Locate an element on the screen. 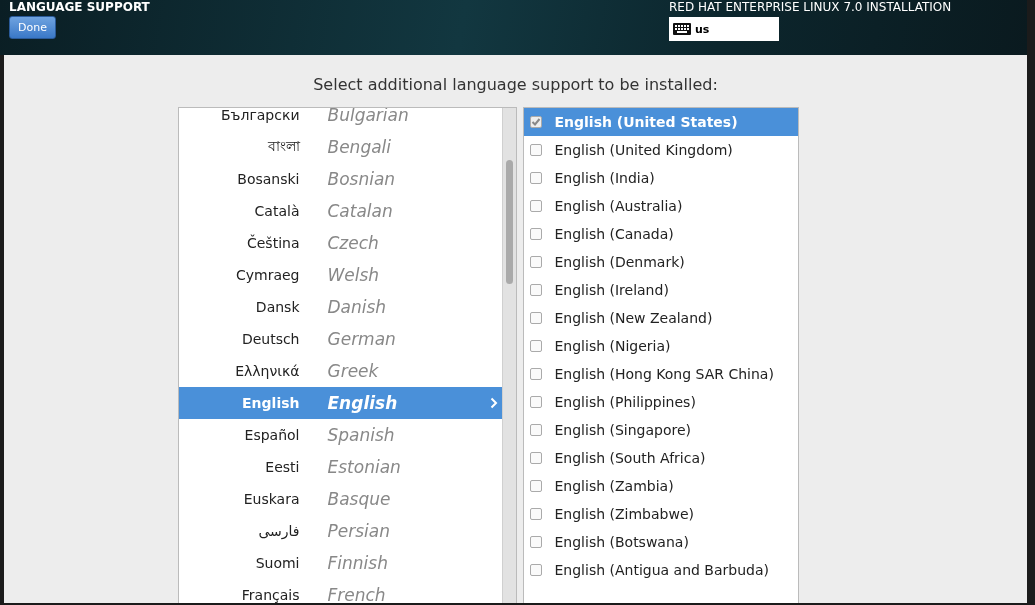 The image size is (1035, 605). language-item: Cymraeg Welsh is located at coordinates (340, 275).